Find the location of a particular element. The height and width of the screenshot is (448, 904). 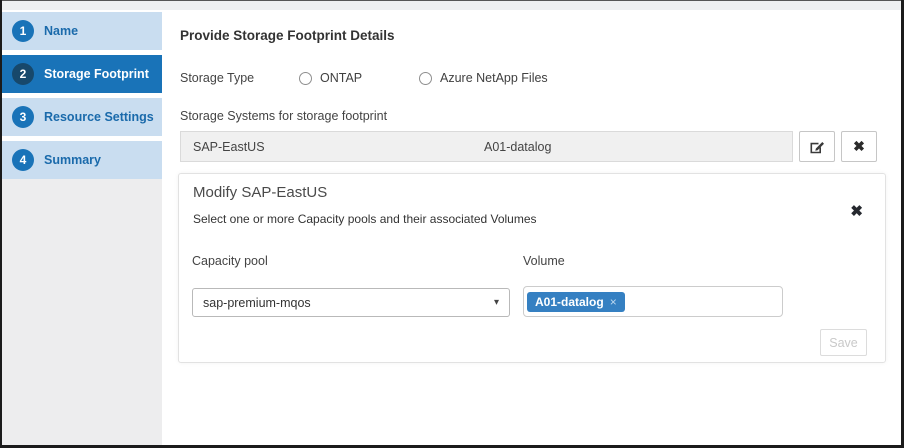

remove-system-button: ✖ is located at coordinates (859, 146).